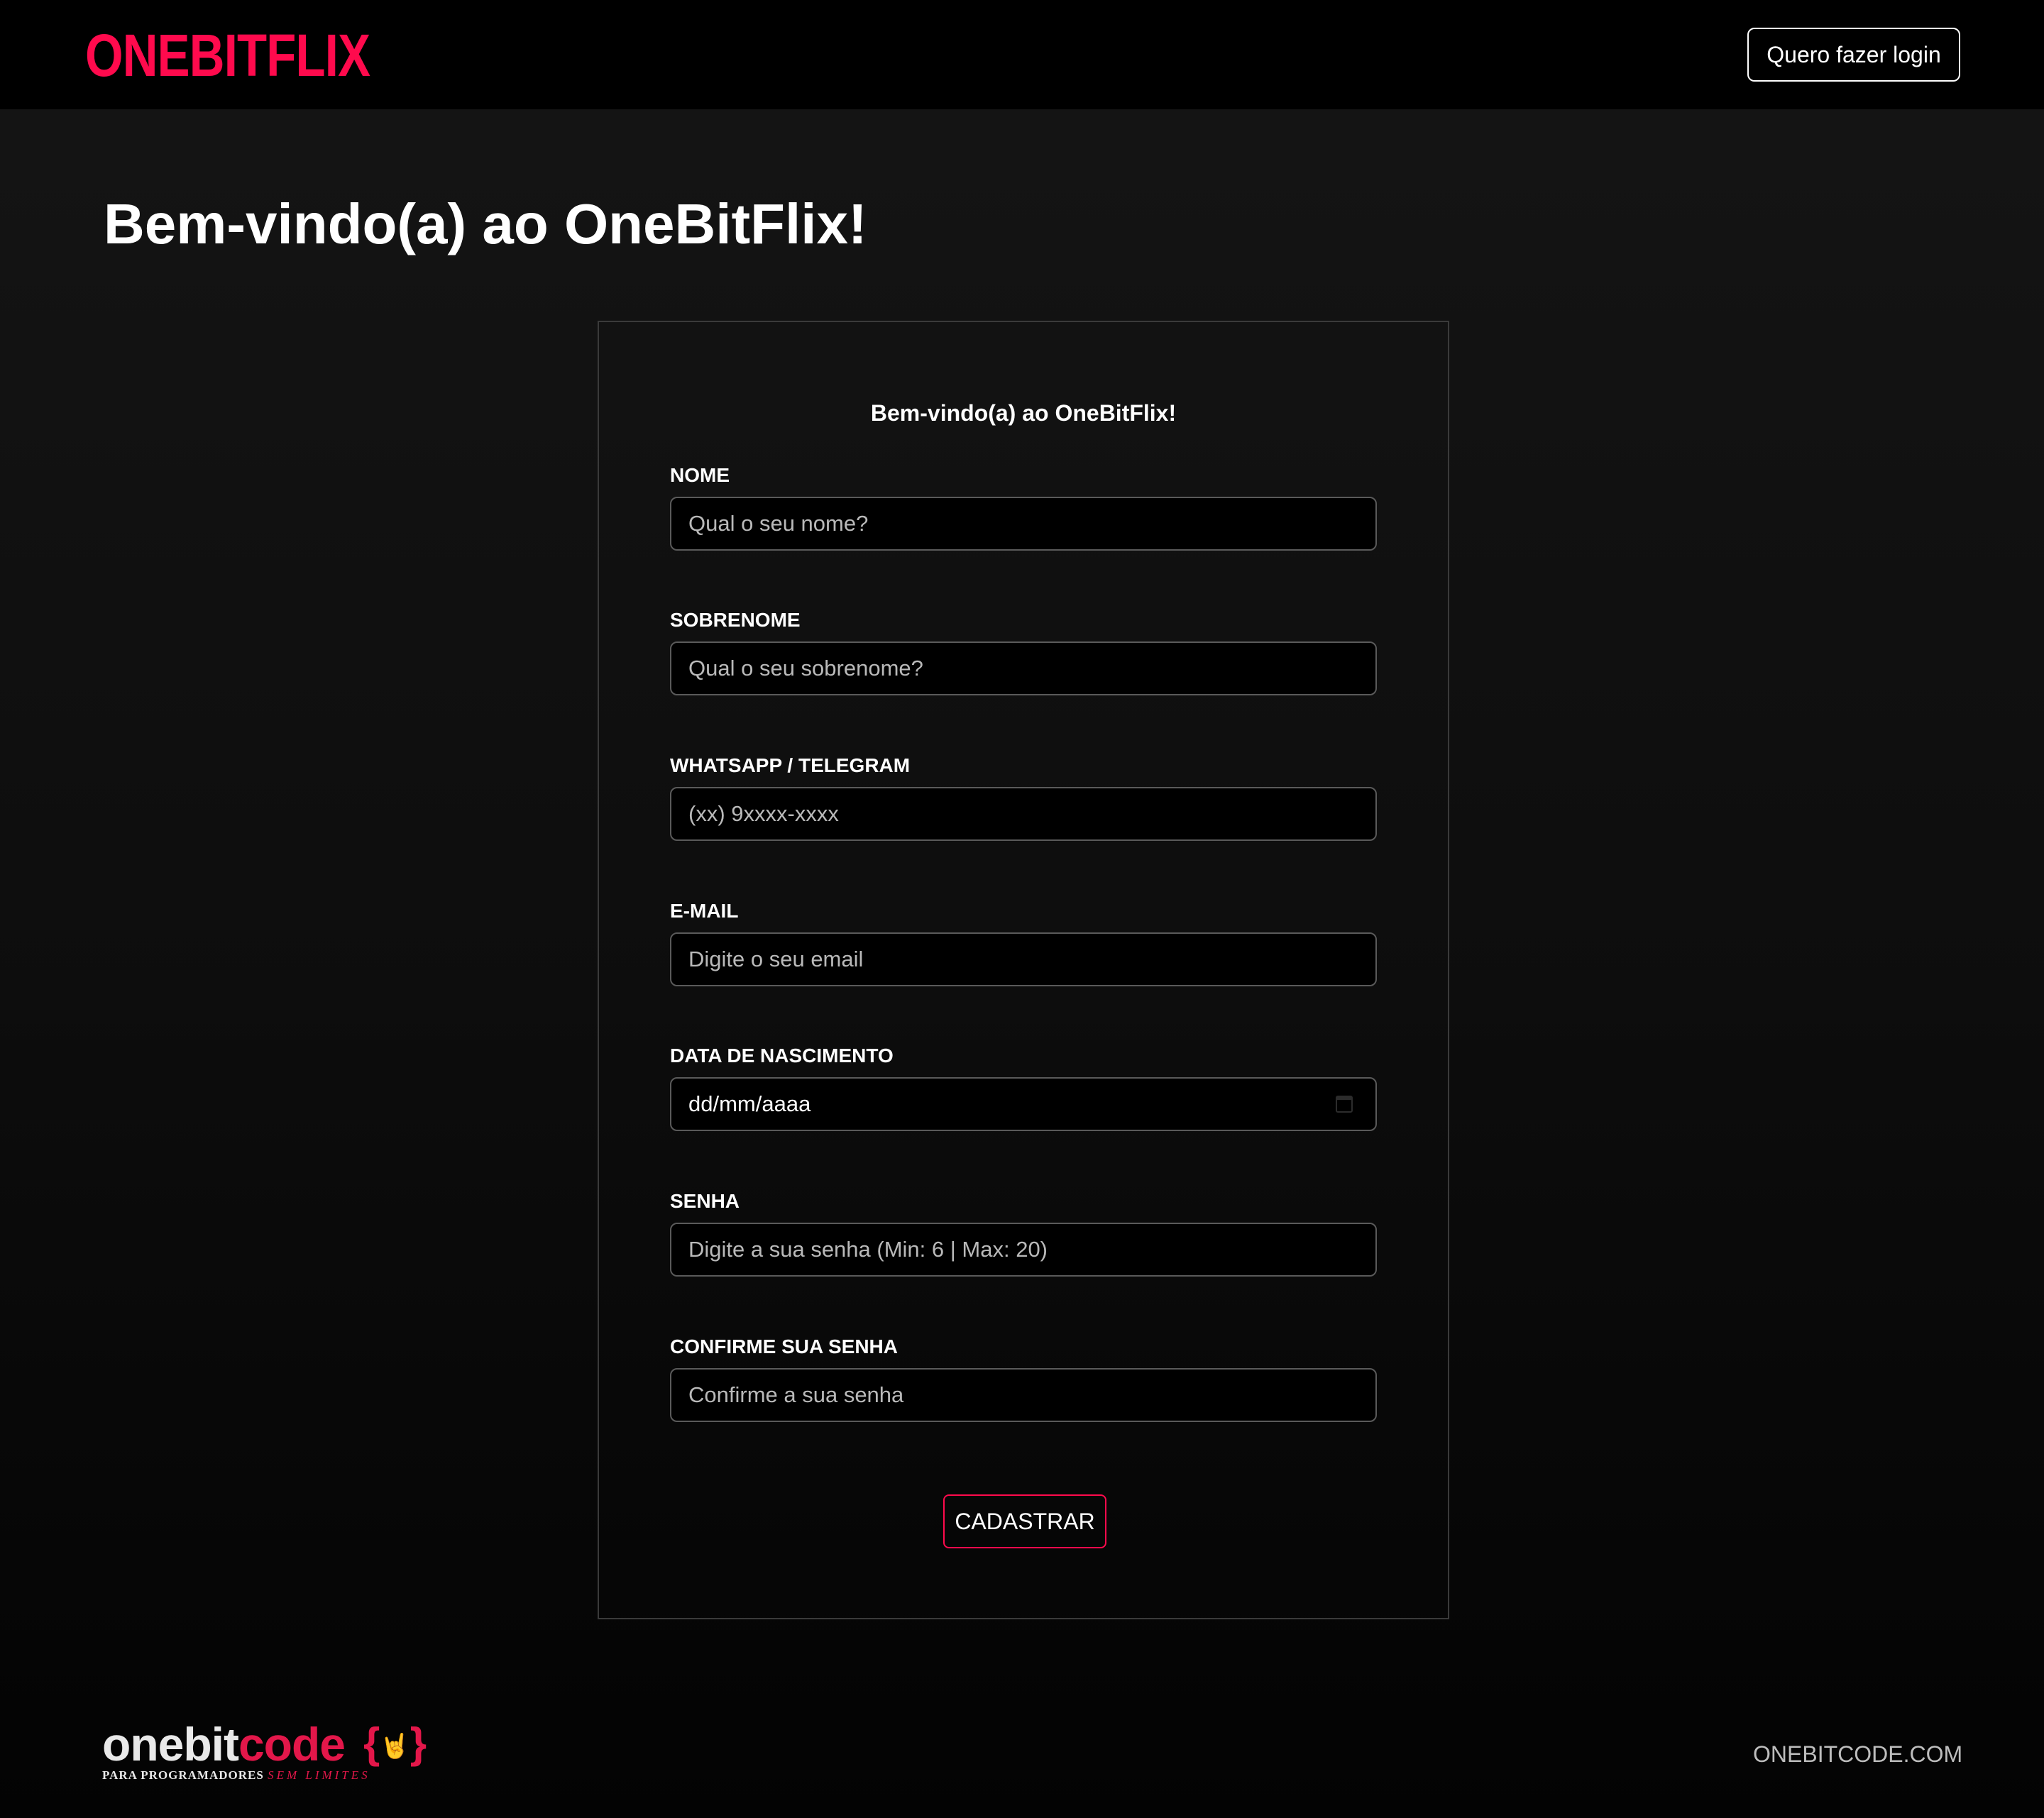 This screenshot has height=1818, width=2044. I want to click on password-confirm-label: CONFIRME SUA SENHA, so click(784, 1346).